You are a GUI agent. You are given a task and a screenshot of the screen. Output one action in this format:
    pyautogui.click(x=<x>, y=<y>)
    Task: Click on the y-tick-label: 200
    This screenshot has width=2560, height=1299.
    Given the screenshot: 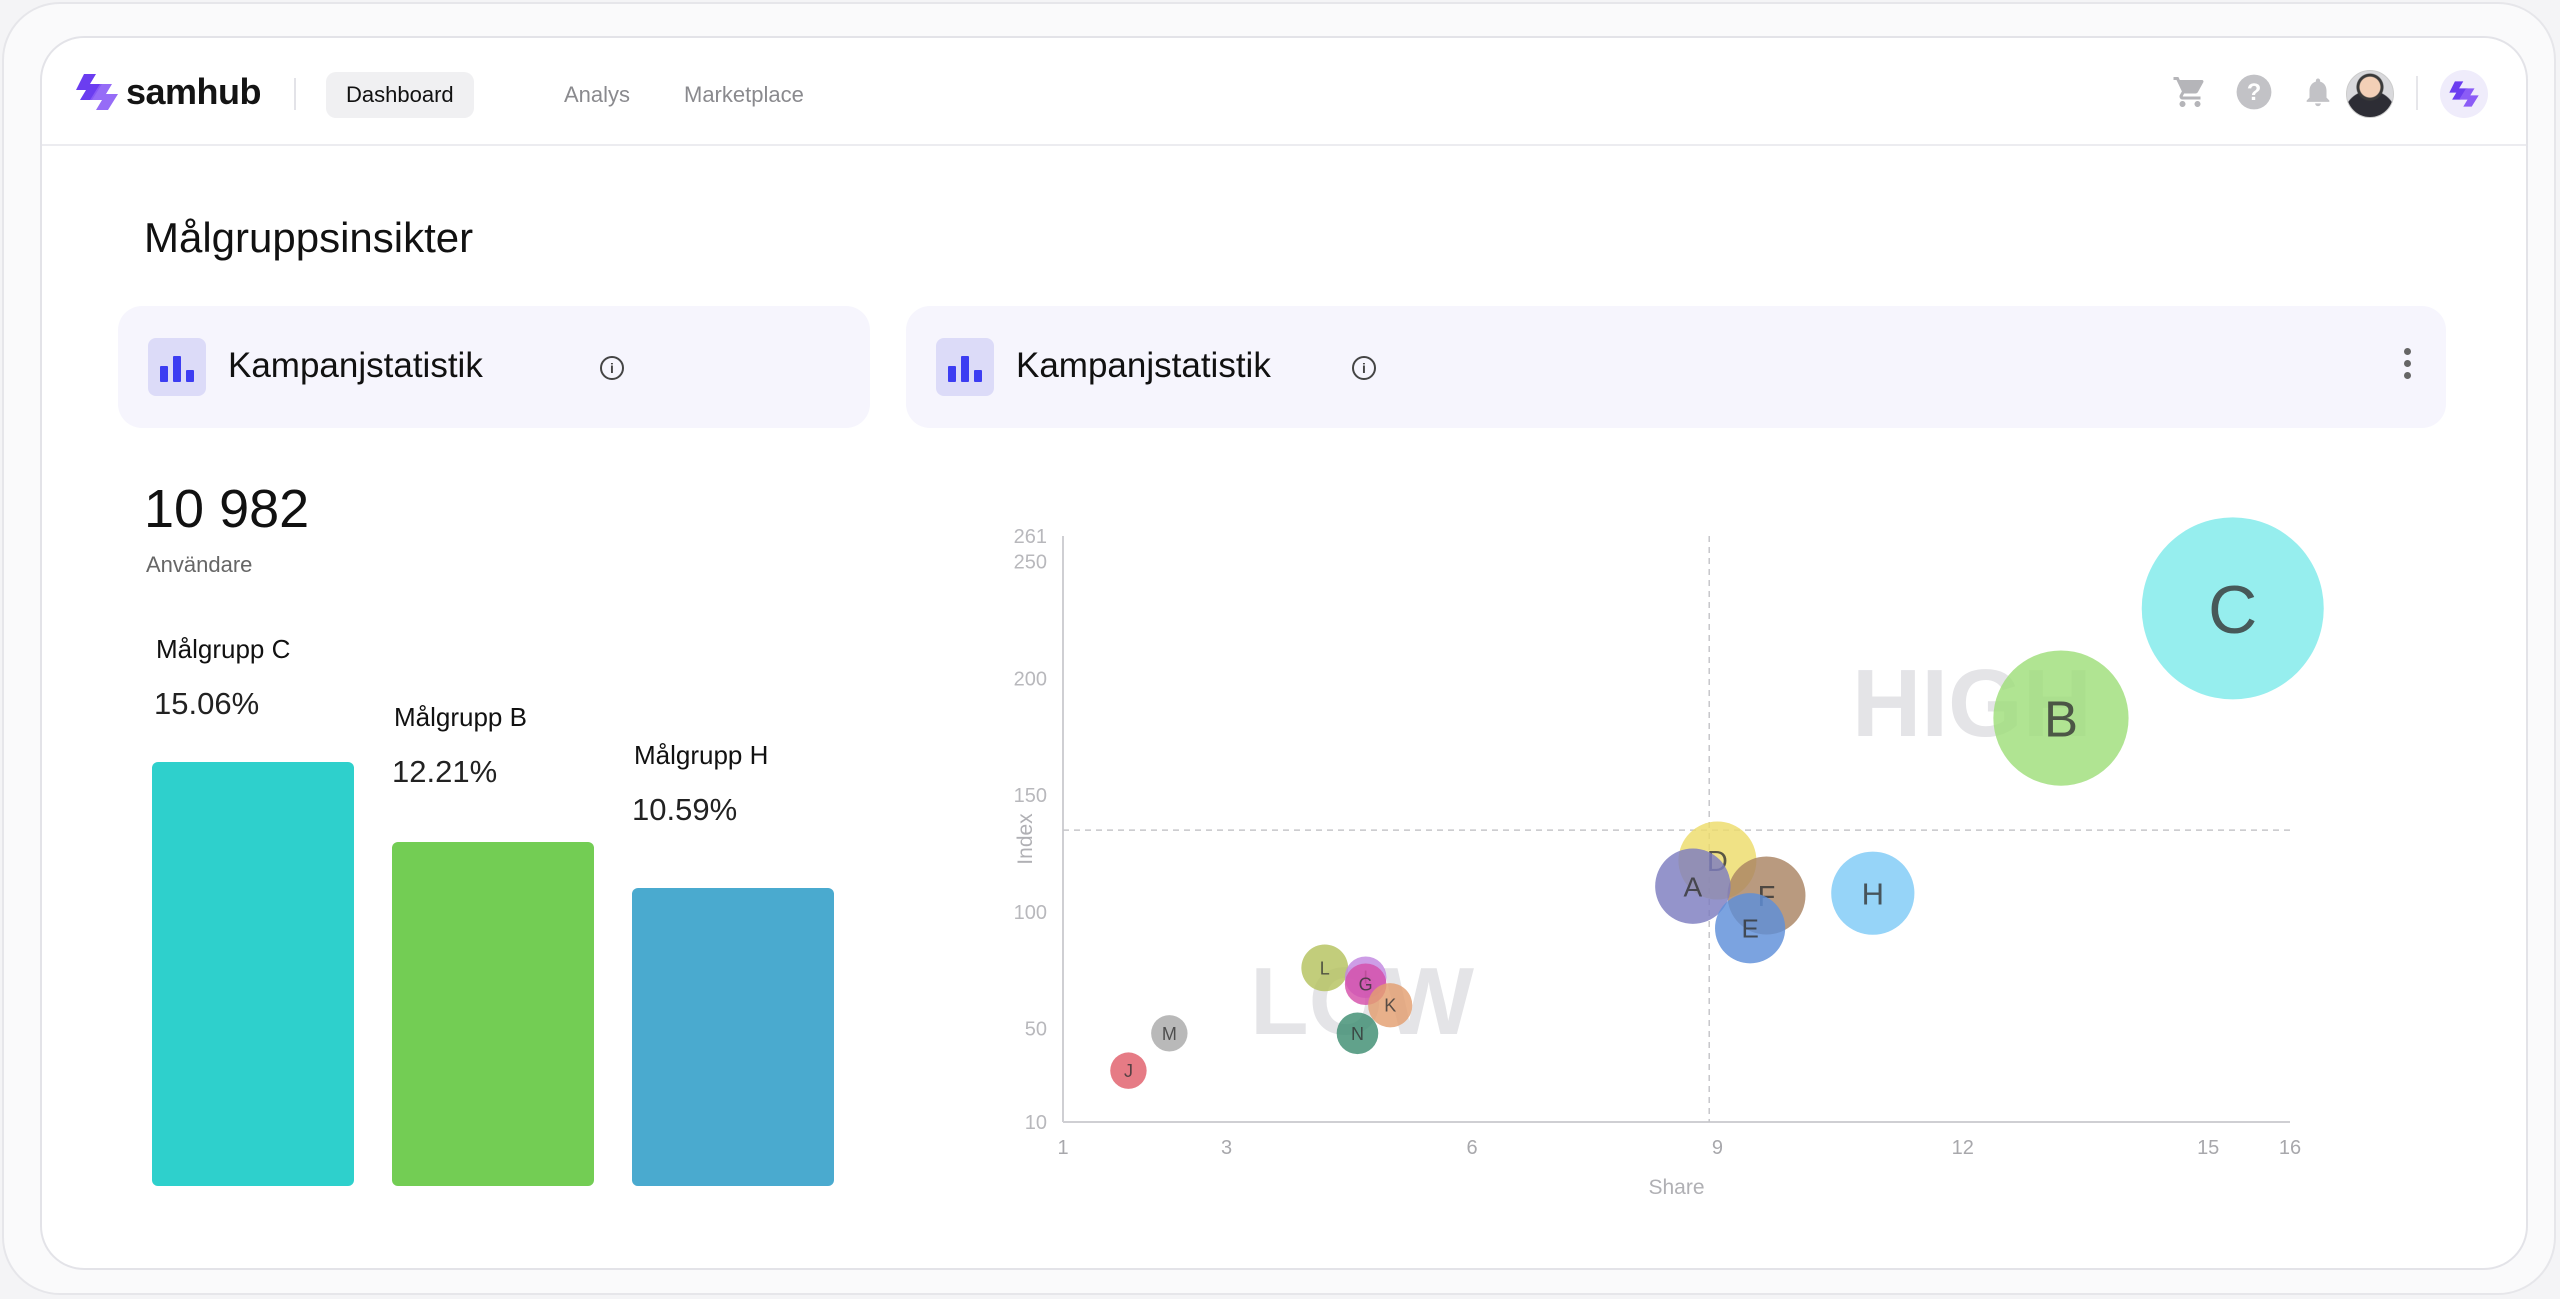 What is the action you would take?
    pyautogui.click(x=1030, y=679)
    